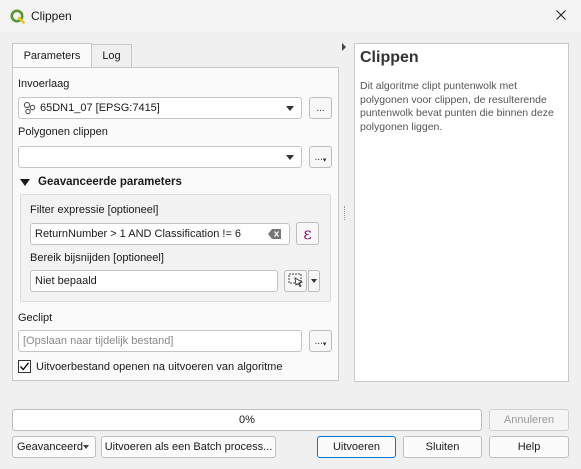 This screenshot has height=469, width=581. What do you see at coordinates (442, 447) in the screenshot?
I see `close-dialog-button: Sluiten` at bounding box center [442, 447].